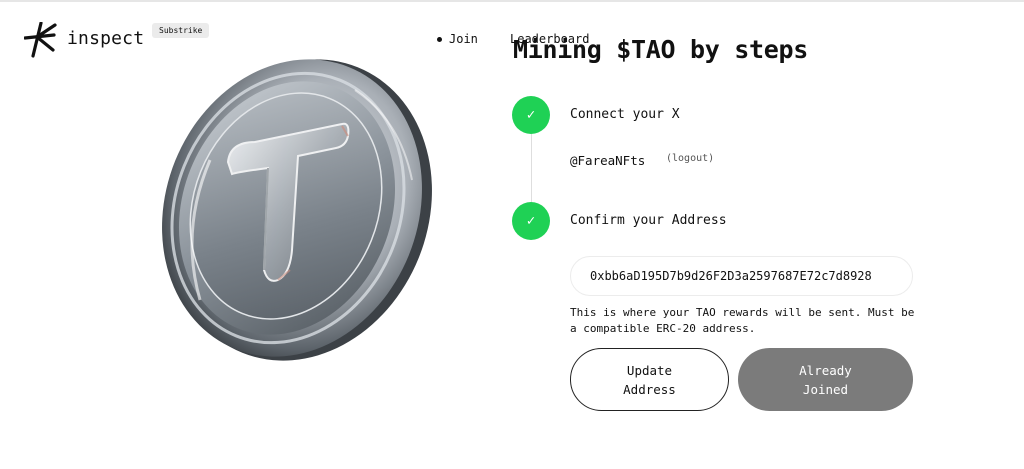 This screenshot has height=469, width=1024. Describe the element at coordinates (181, 30) in the screenshot. I see `network-badge: Substrike` at that location.